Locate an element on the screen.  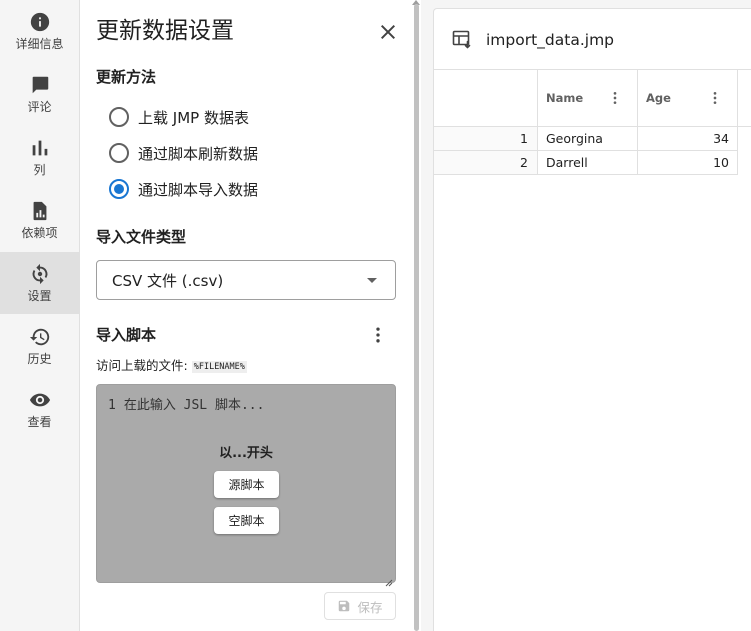
radio-upload-jmp-table: 上载 JMP 数据表 is located at coordinates (179, 117).